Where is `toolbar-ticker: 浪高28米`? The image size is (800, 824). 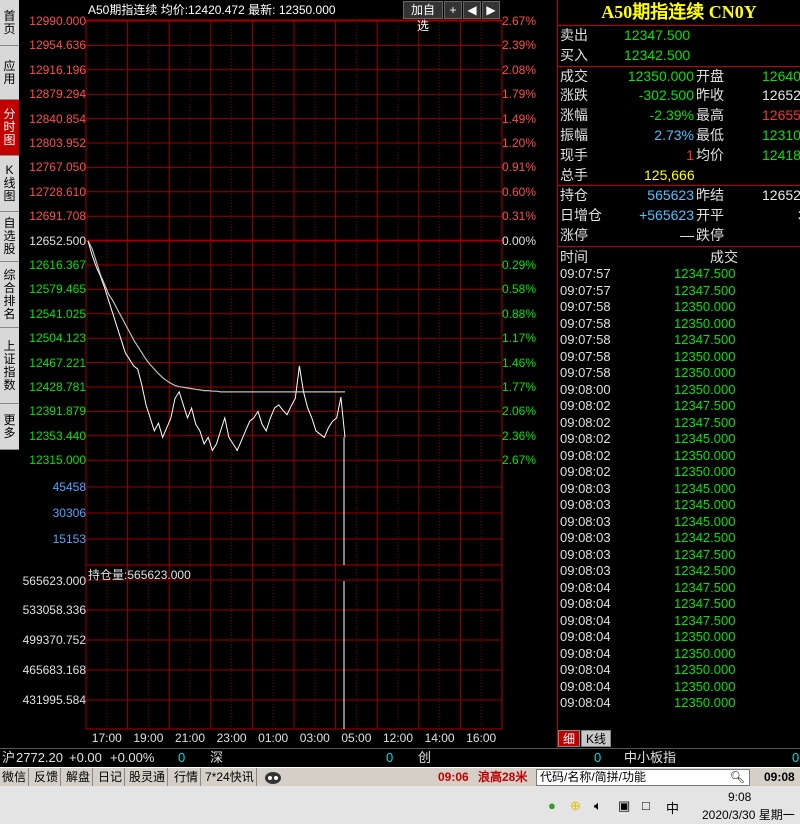 toolbar-ticker: 浪高28米 is located at coordinates (502, 777).